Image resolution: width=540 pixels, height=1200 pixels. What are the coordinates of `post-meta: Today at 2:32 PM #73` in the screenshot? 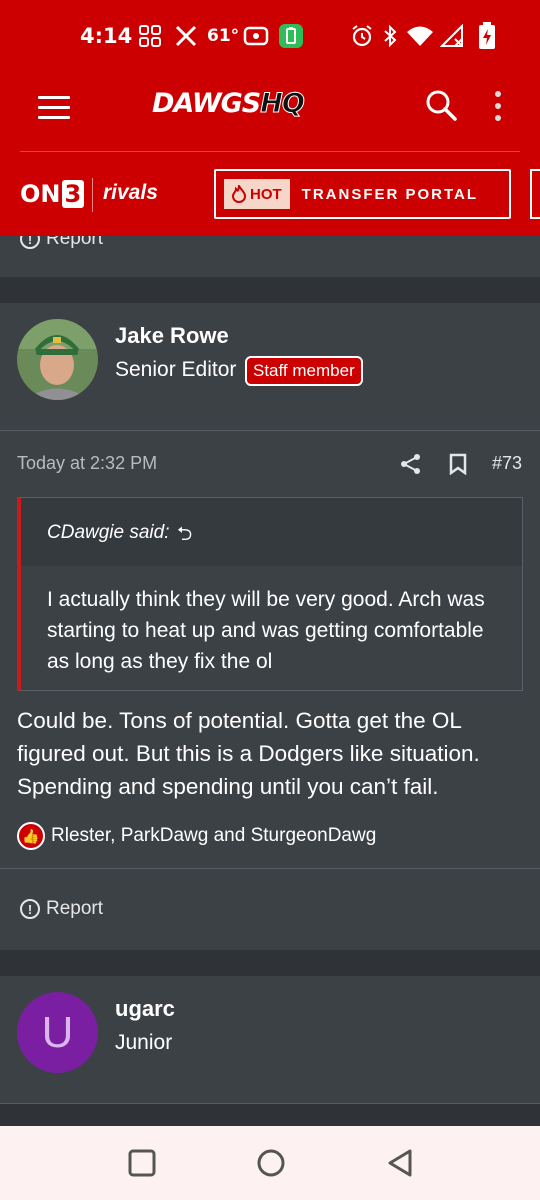 It's located at (270, 461).